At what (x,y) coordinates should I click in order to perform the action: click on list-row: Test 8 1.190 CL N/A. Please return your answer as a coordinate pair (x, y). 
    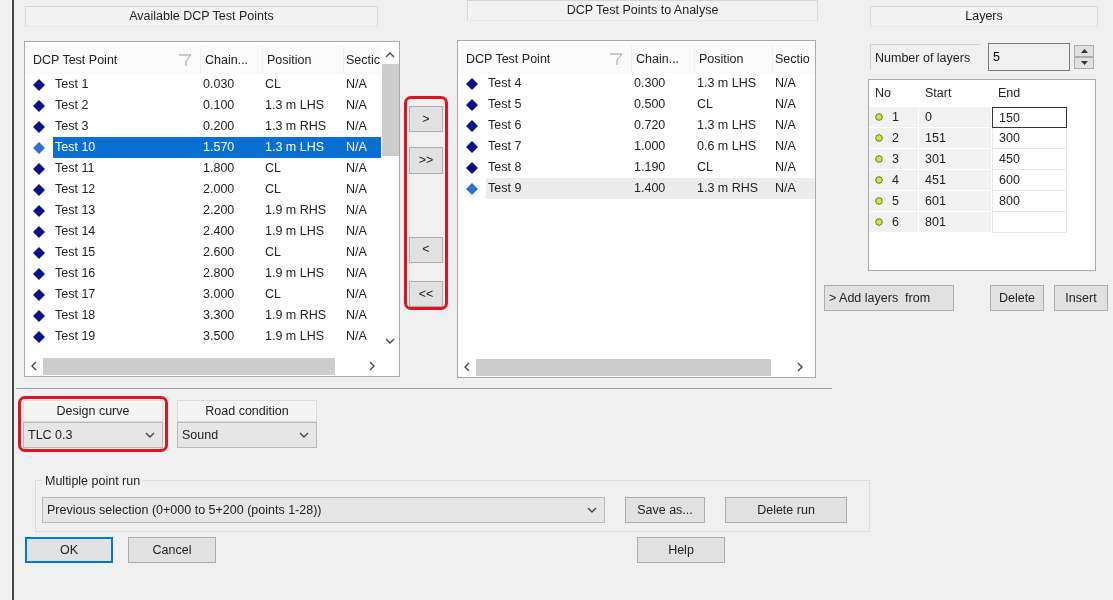
    Looking at the image, I should click on (650, 167).